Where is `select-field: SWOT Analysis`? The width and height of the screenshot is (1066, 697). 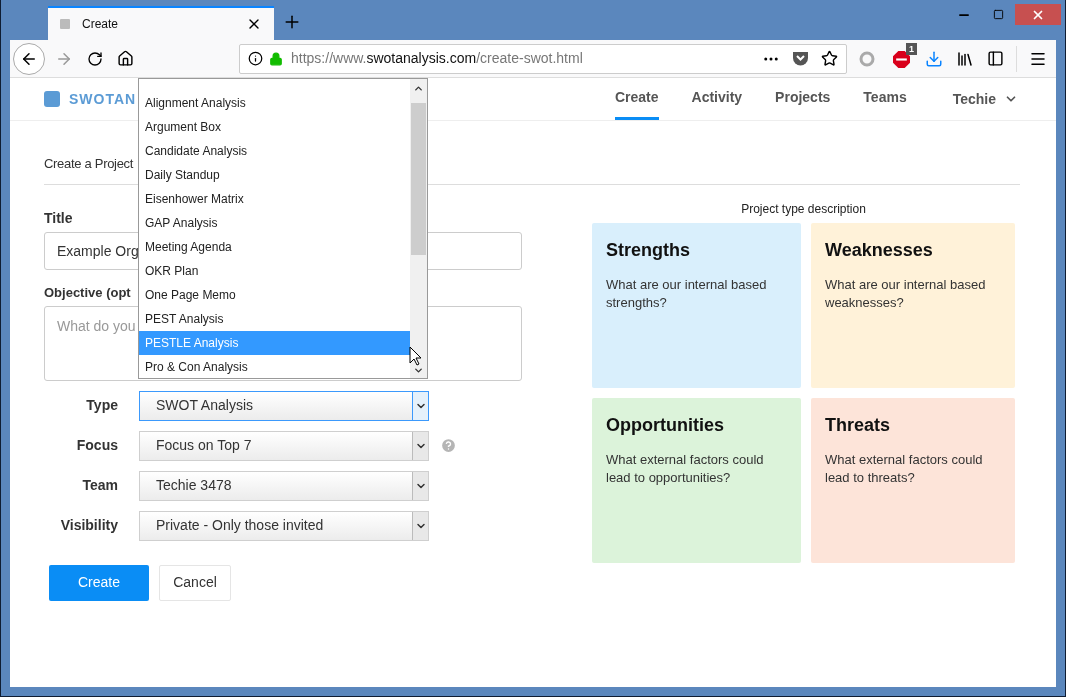 select-field: SWOT Analysis is located at coordinates (284, 405).